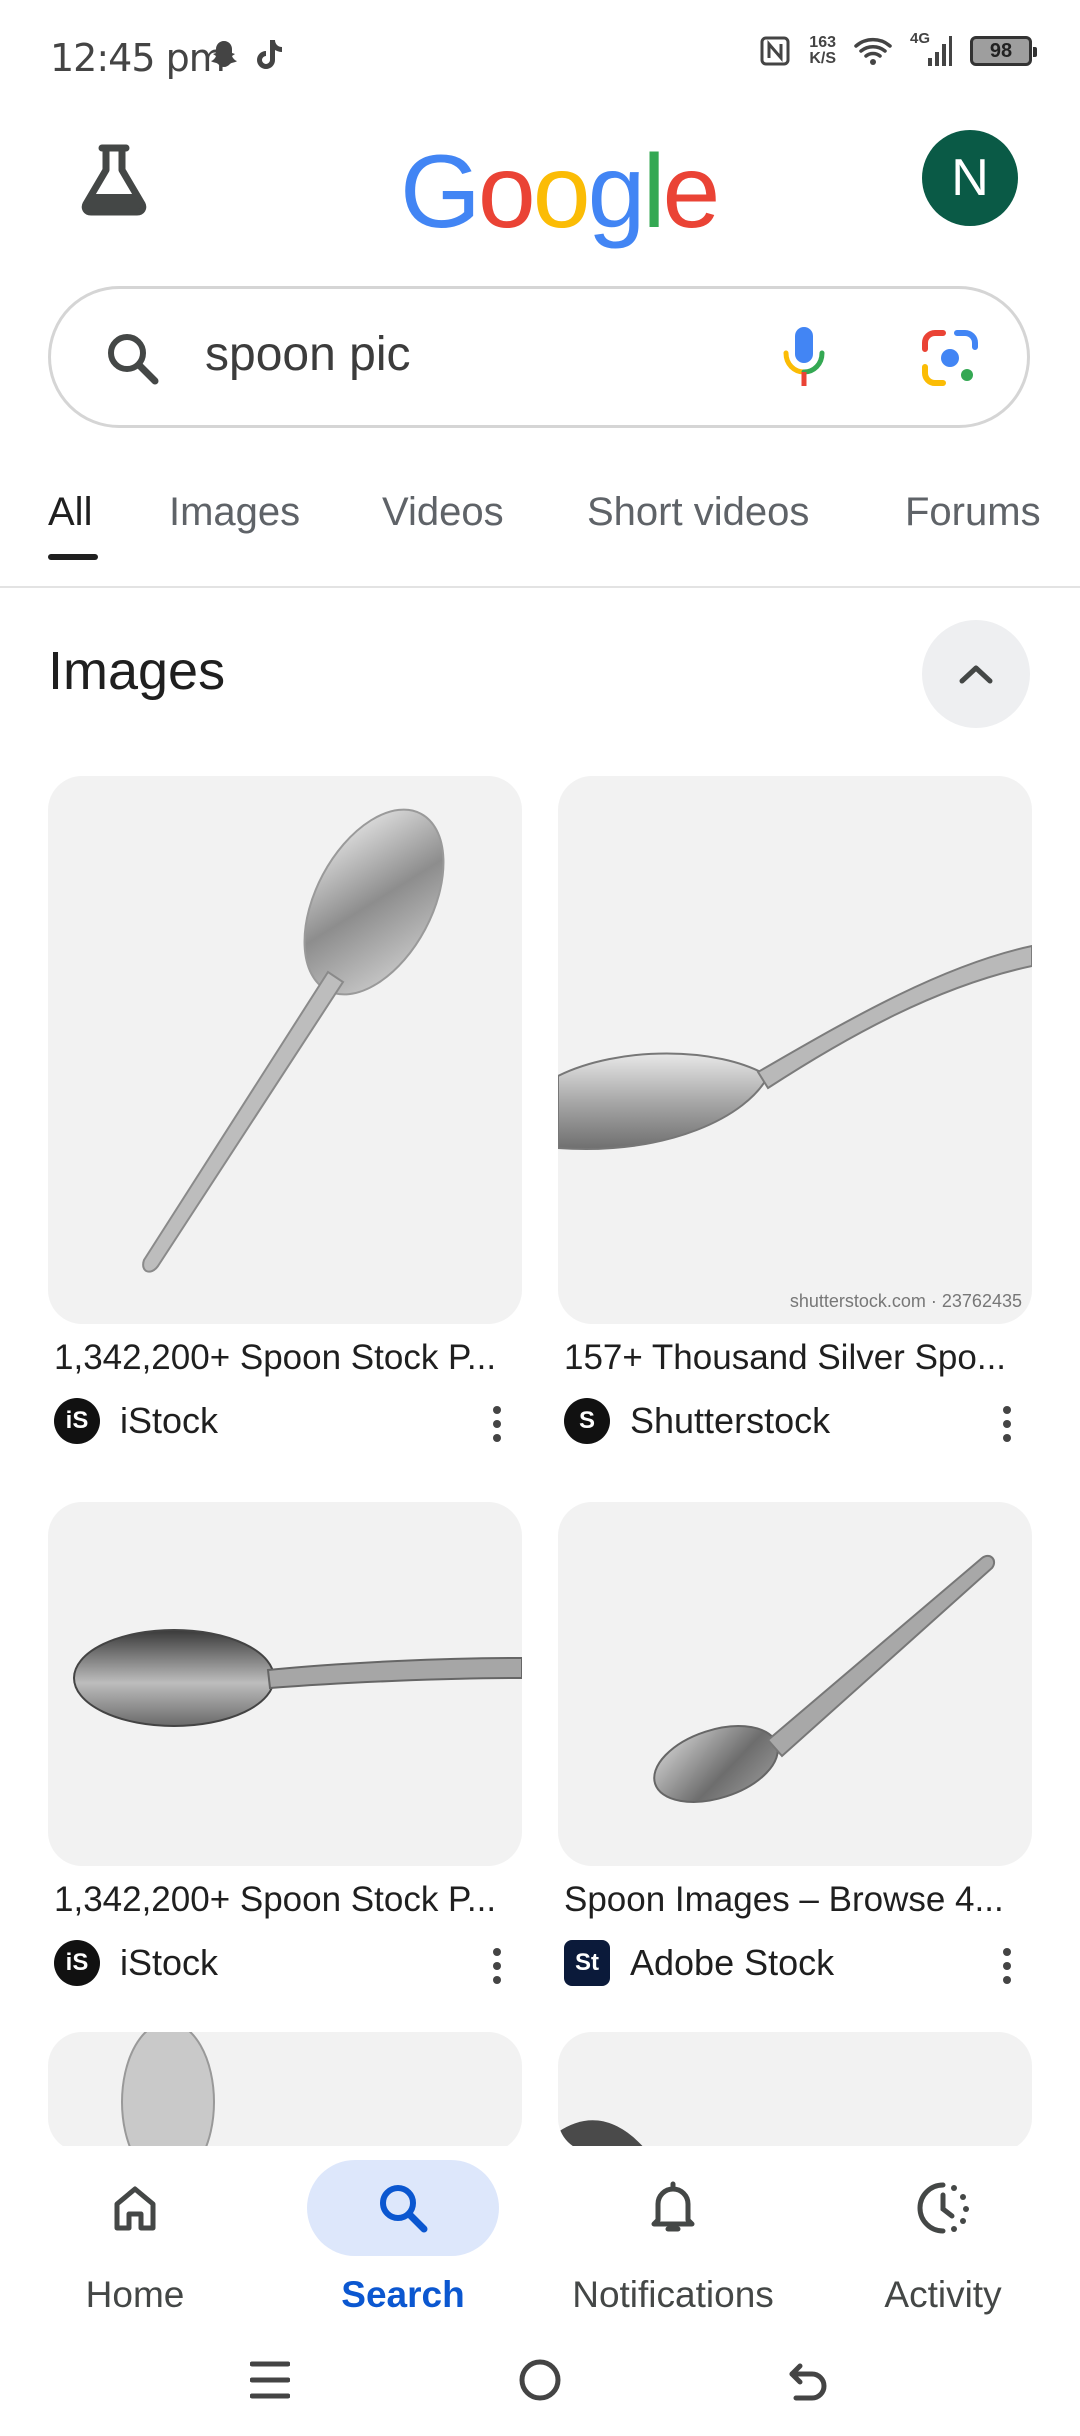 The image size is (1080, 2436). I want to click on nav-notifications-pill, so click(673, 2208).